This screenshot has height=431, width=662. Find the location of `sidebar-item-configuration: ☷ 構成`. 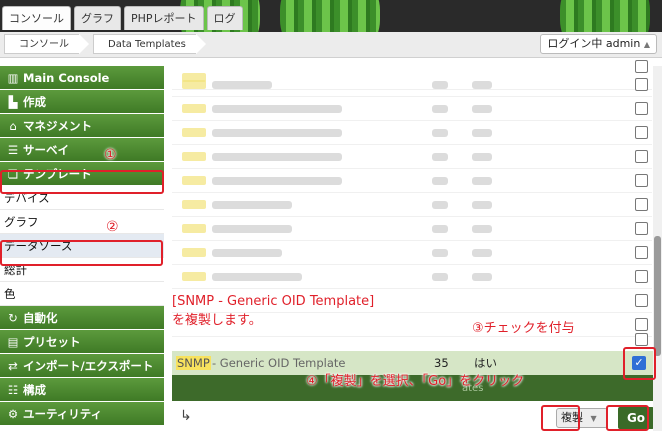

sidebar-item-configuration: ☷ 構成 is located at coordinates (82, 390).